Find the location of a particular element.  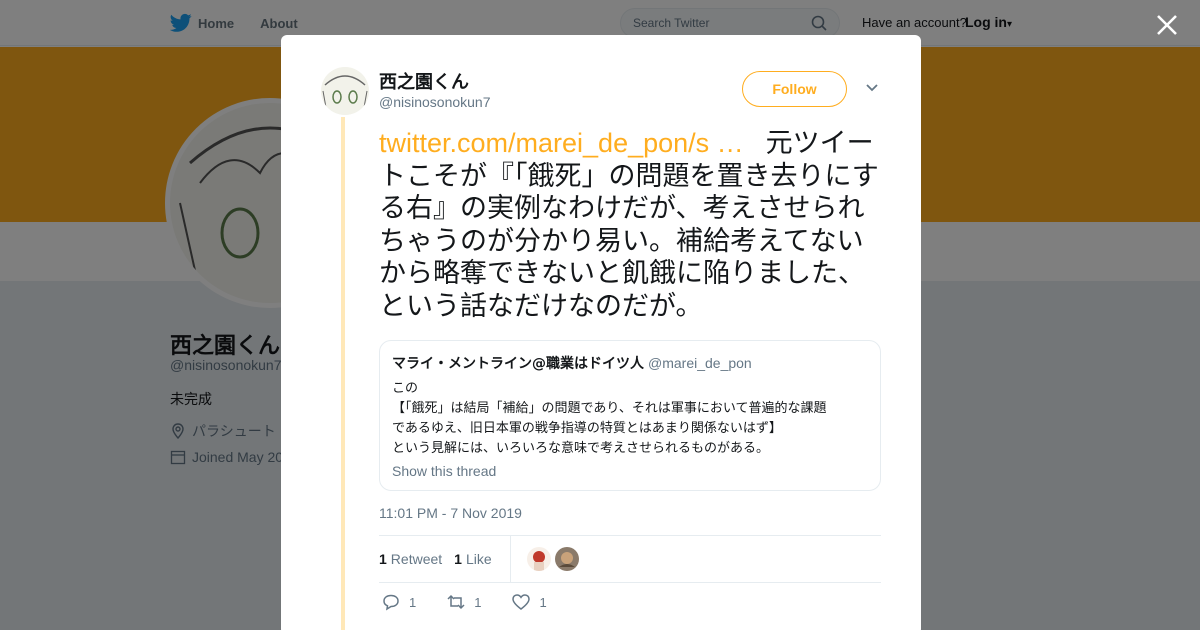

quote-author-name: マライ・メントライン@職業はドイツ人 is located at coordinates (518, 364).